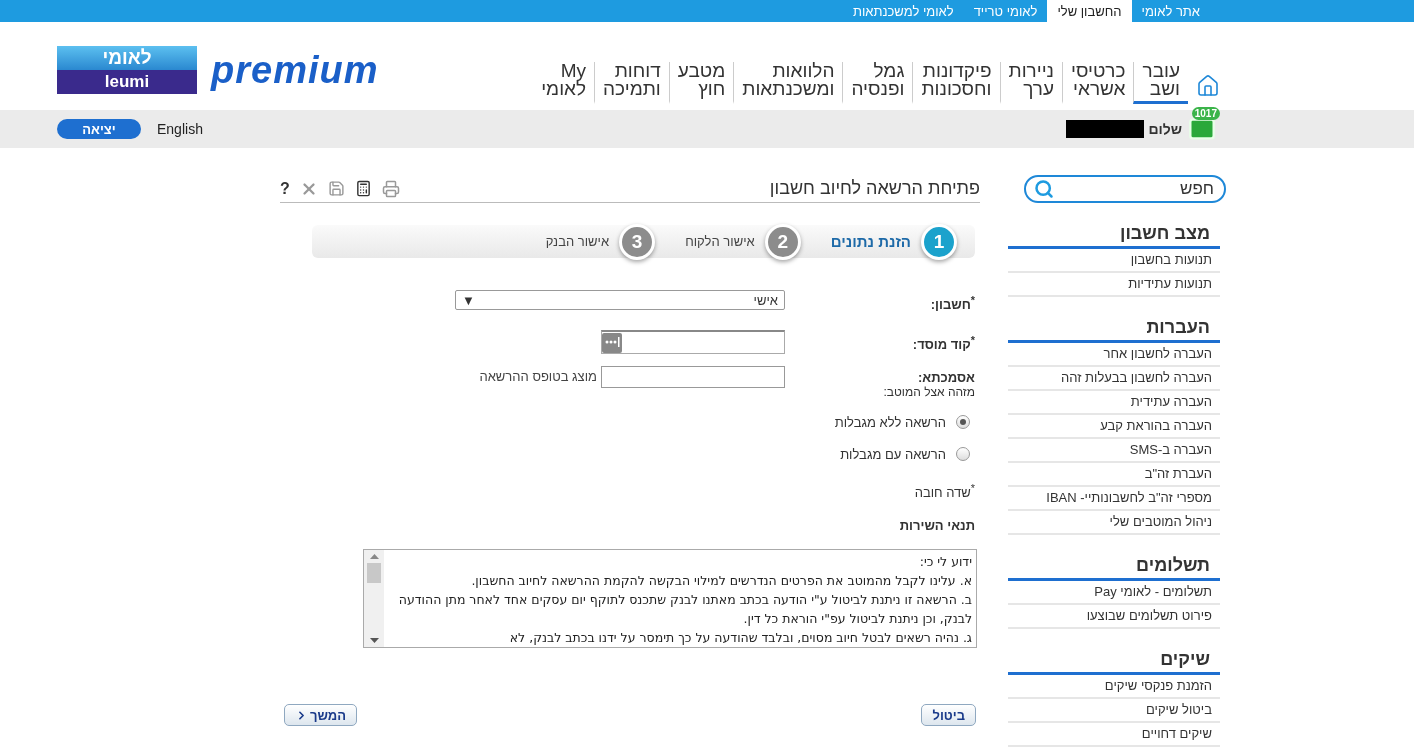  What do you see at coordinates (538, 376) in the screenshot?
I see `field-note: מוצג בטופס ההרשאה` at bounding box center [538, 376].